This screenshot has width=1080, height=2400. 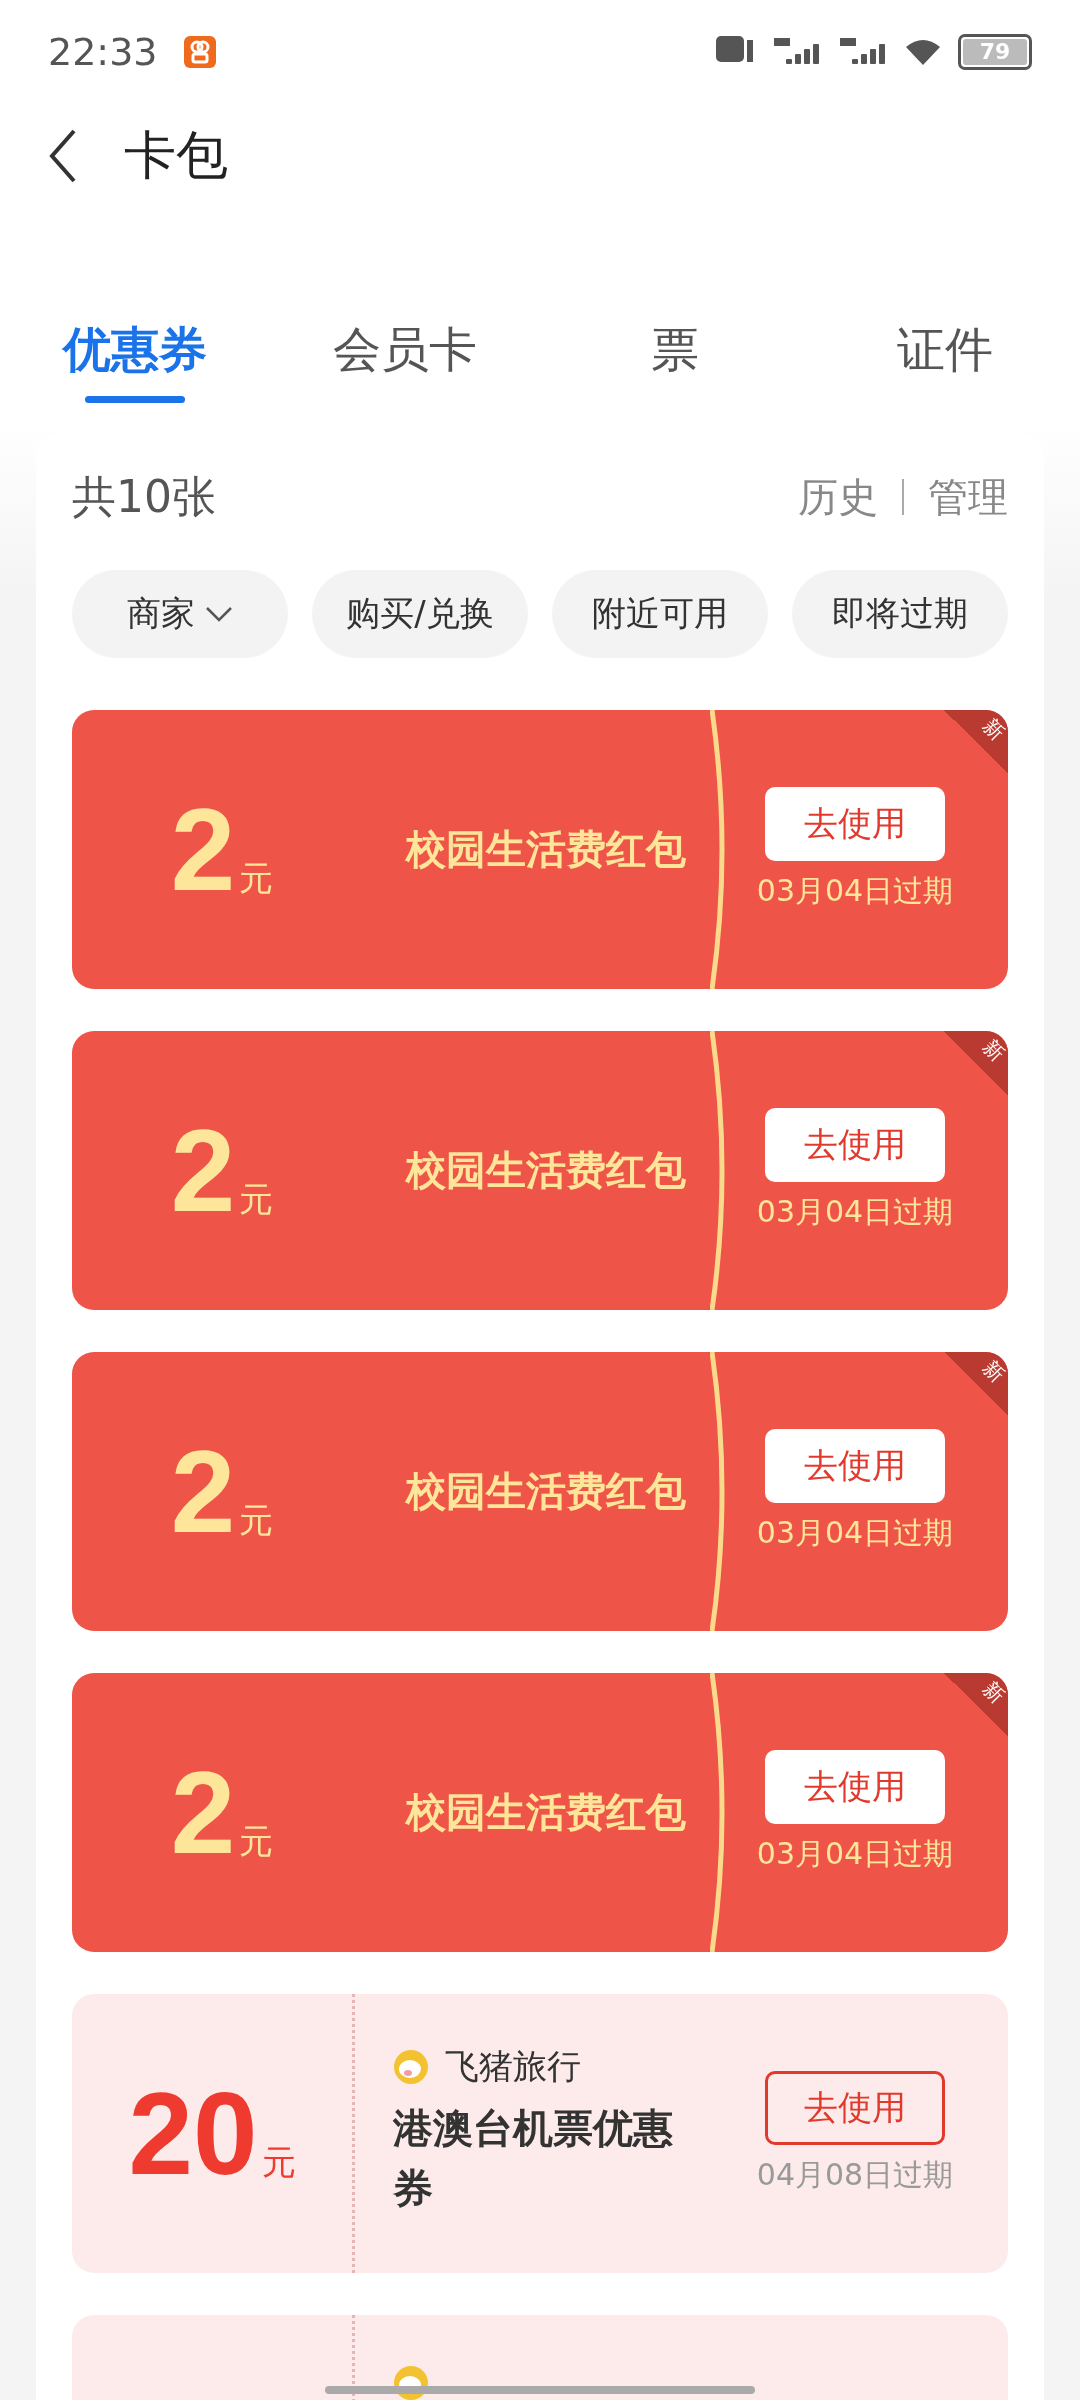 What do you see at coordinates (180, 614) in the screenshot?
I see `filter-chip: 商家` at bounding box center [180, 614].